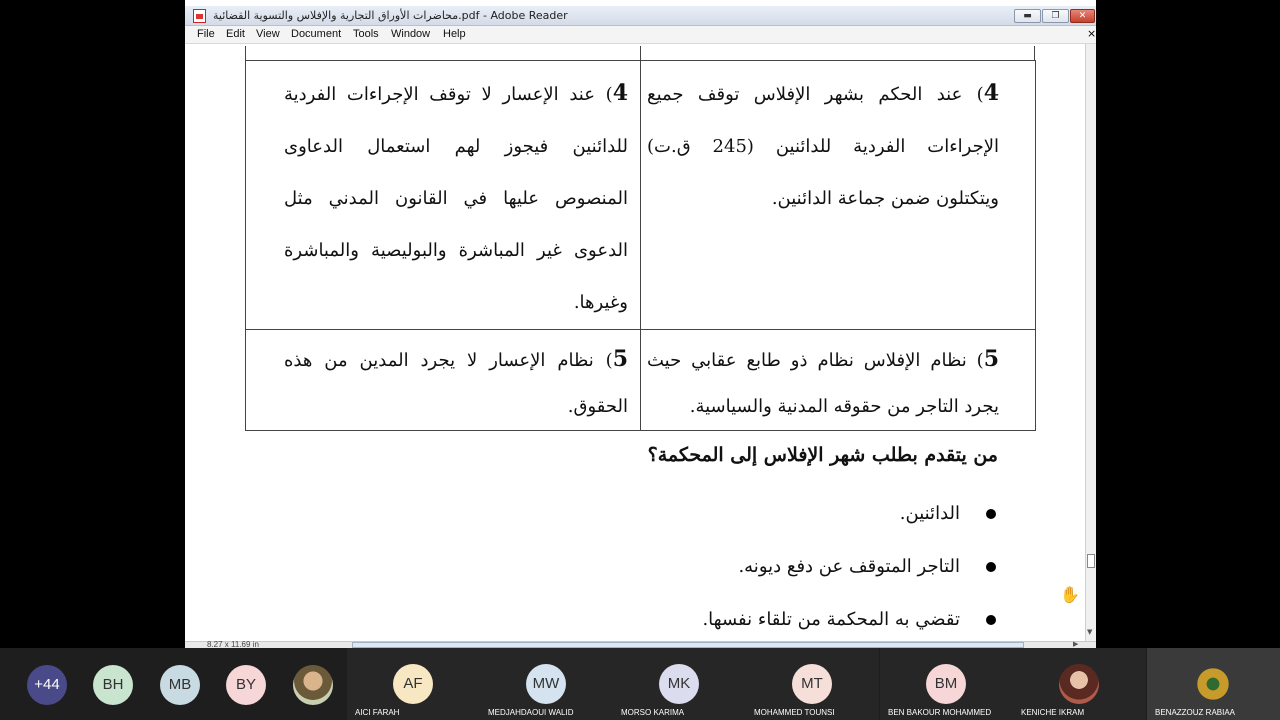 This screenshot has width=1280, height=720. I want to click on menu-file: File, so click(206, 34).